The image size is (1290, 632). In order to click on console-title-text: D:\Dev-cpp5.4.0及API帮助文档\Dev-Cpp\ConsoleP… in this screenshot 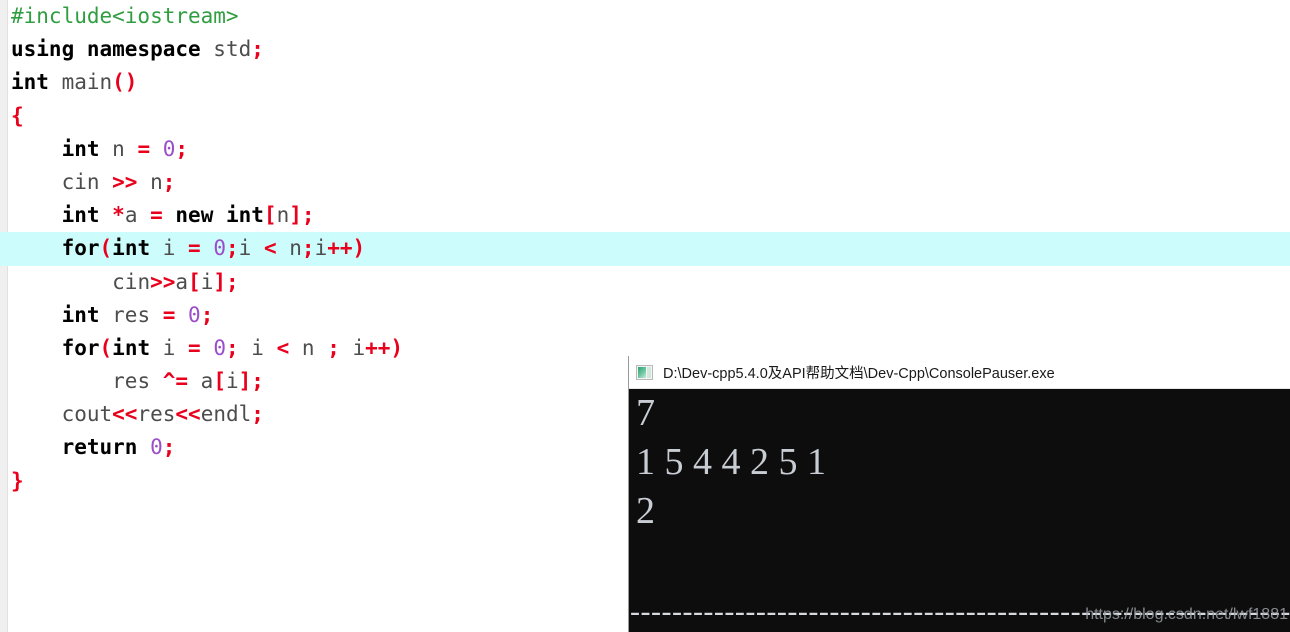, I will do `click(859, 373)`.